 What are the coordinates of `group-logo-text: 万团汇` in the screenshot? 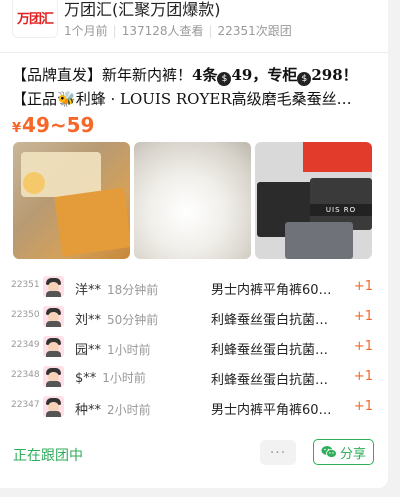 It's located at (35, 19).